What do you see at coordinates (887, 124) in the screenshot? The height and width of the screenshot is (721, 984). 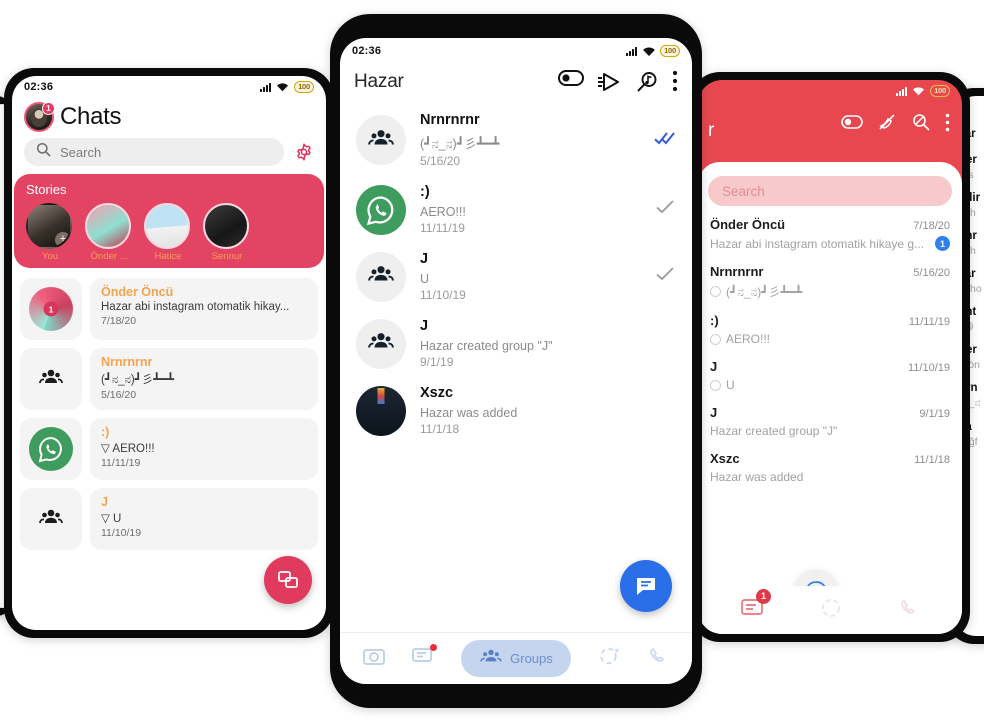 I see `mute-icon` at bounding box center [887, 124].